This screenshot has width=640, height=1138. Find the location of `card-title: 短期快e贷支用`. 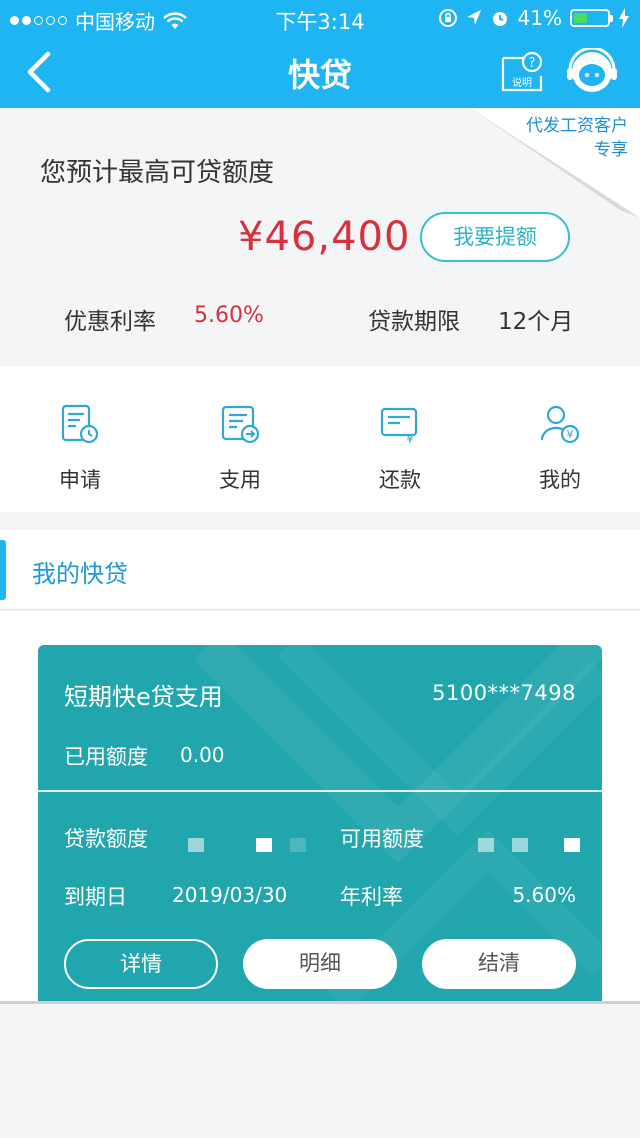

card-title: 短期快e贷支用 is located at coordinates (143, 697).